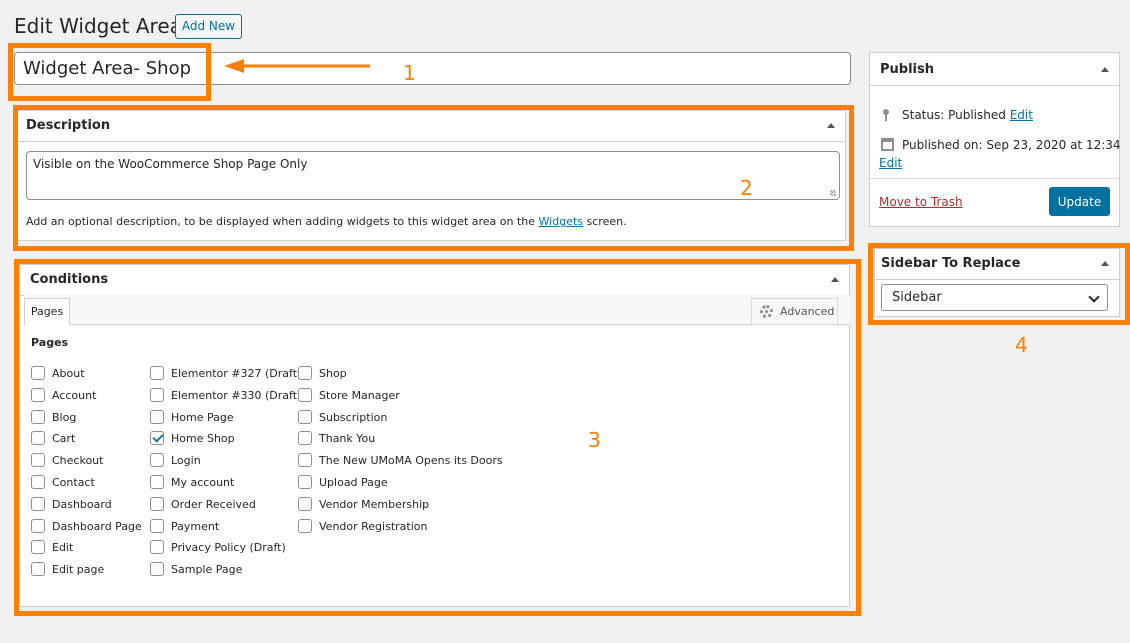  What do you see at coordinates (921, 202) in the screenshot?
I see `move-to-trash-link: Move to Trash` at bounding box center [921, 202].